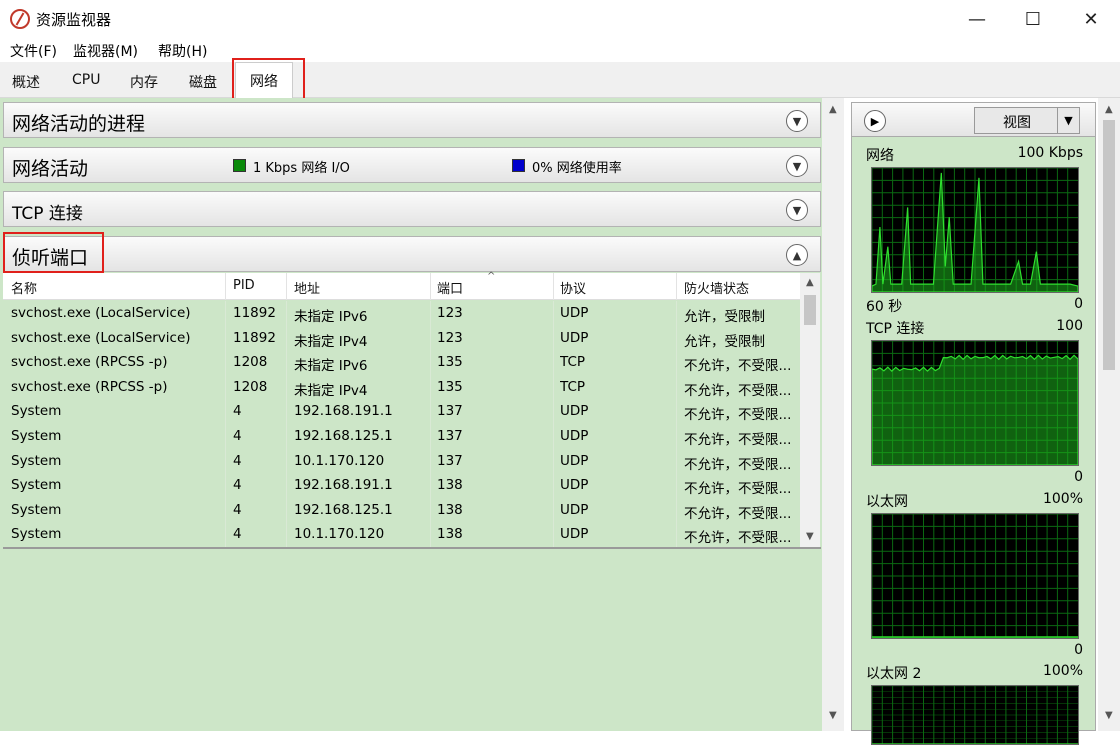 The image size is (1120, 745). What do you see at coordinates (144, 82) in the screenshot?
I see `tab-memory: 内存` at bounding box center [144, 82].